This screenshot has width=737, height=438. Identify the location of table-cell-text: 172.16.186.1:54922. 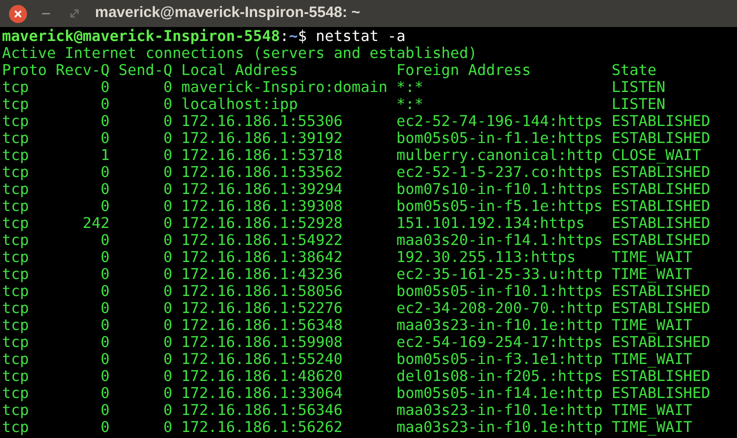
(262, 240).